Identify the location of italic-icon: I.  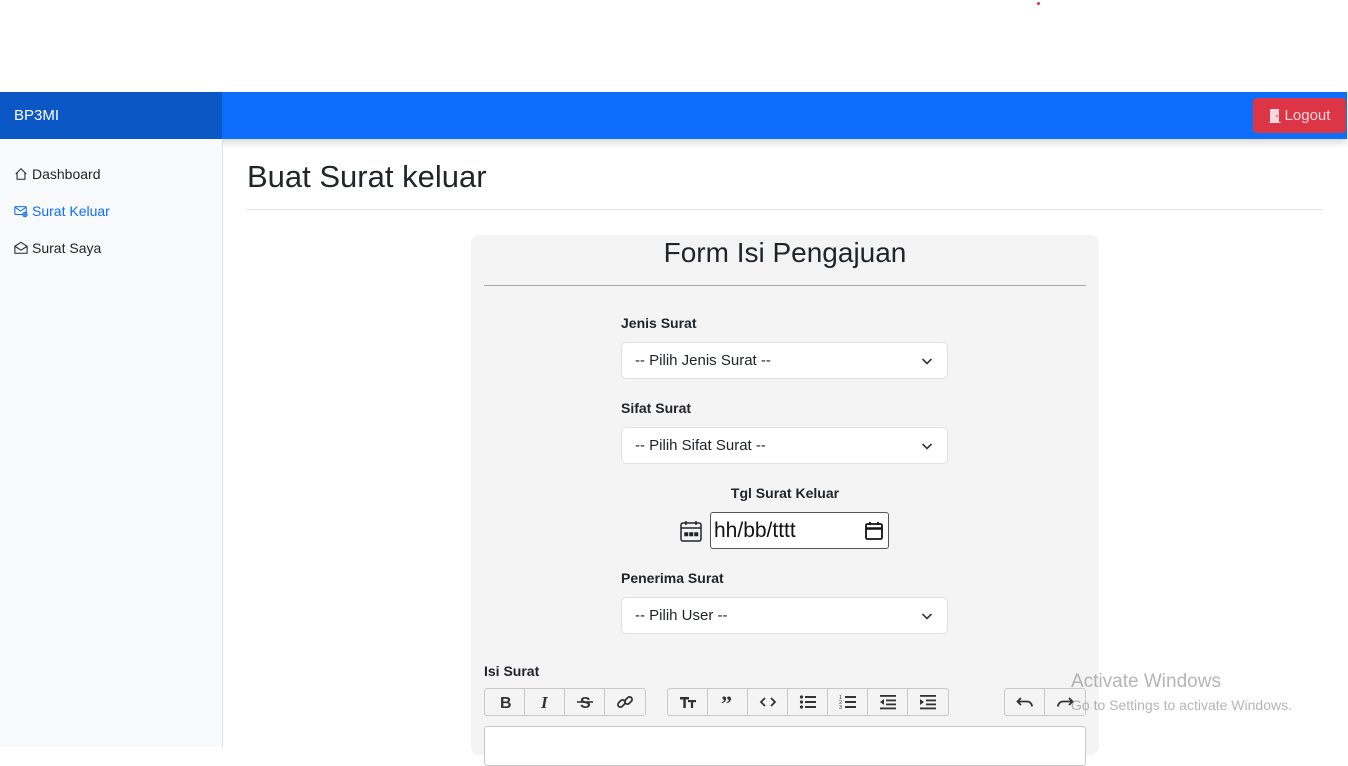
(544, 702).